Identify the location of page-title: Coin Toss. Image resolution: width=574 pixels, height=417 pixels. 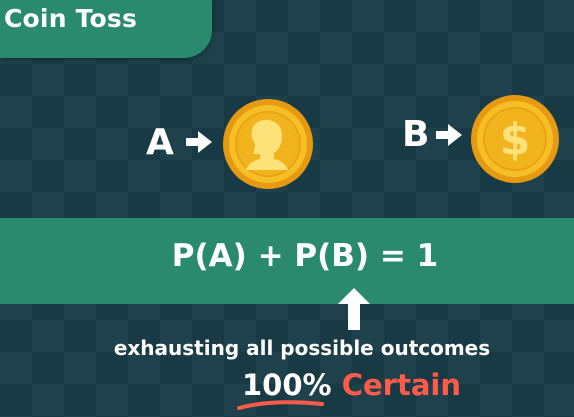
(71, 18).